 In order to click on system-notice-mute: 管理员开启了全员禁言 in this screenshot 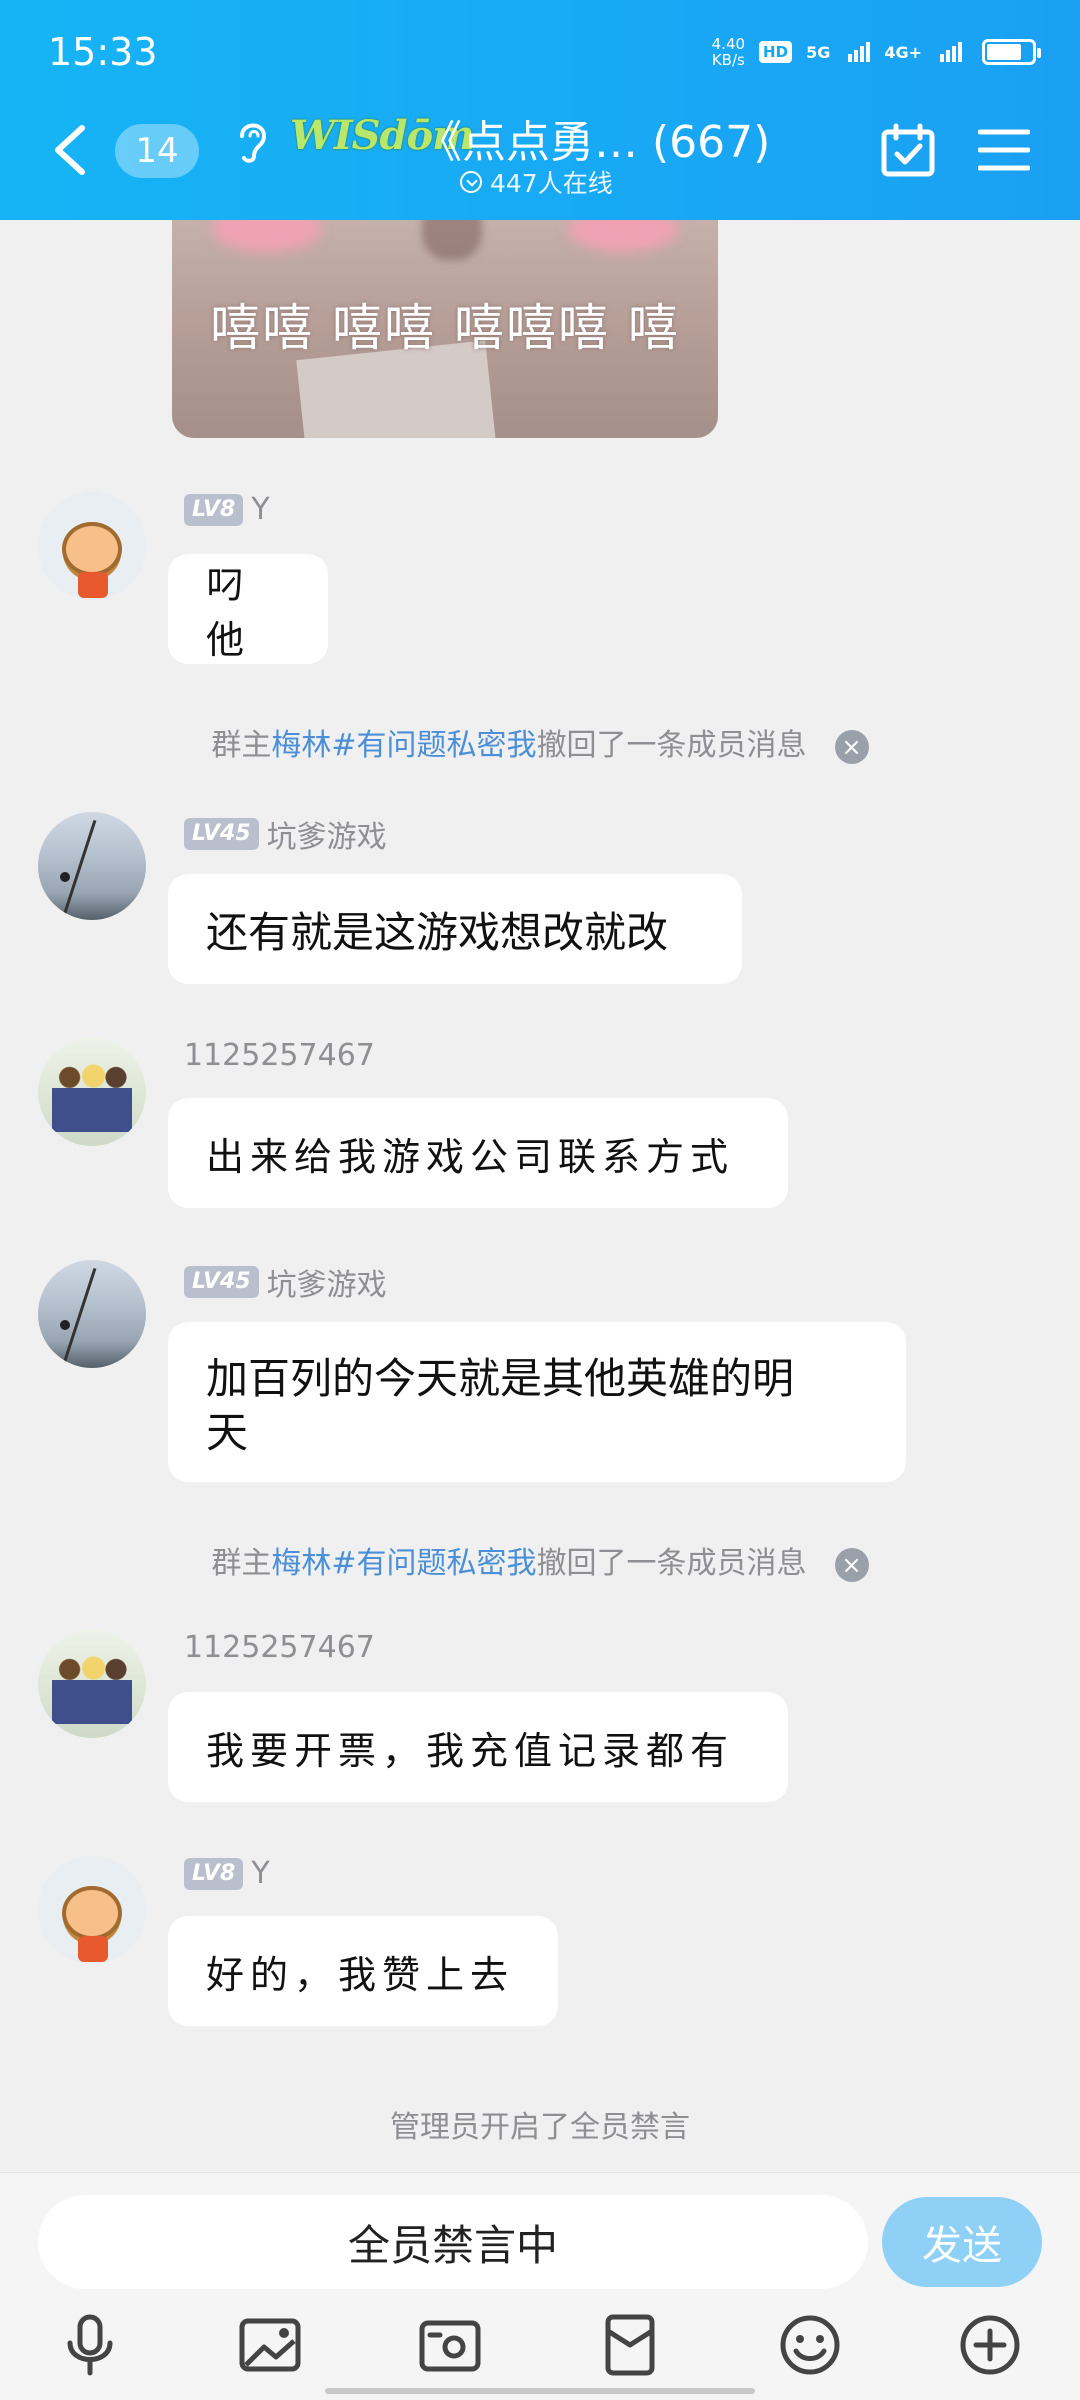, I will do `click(540, 2127)`.